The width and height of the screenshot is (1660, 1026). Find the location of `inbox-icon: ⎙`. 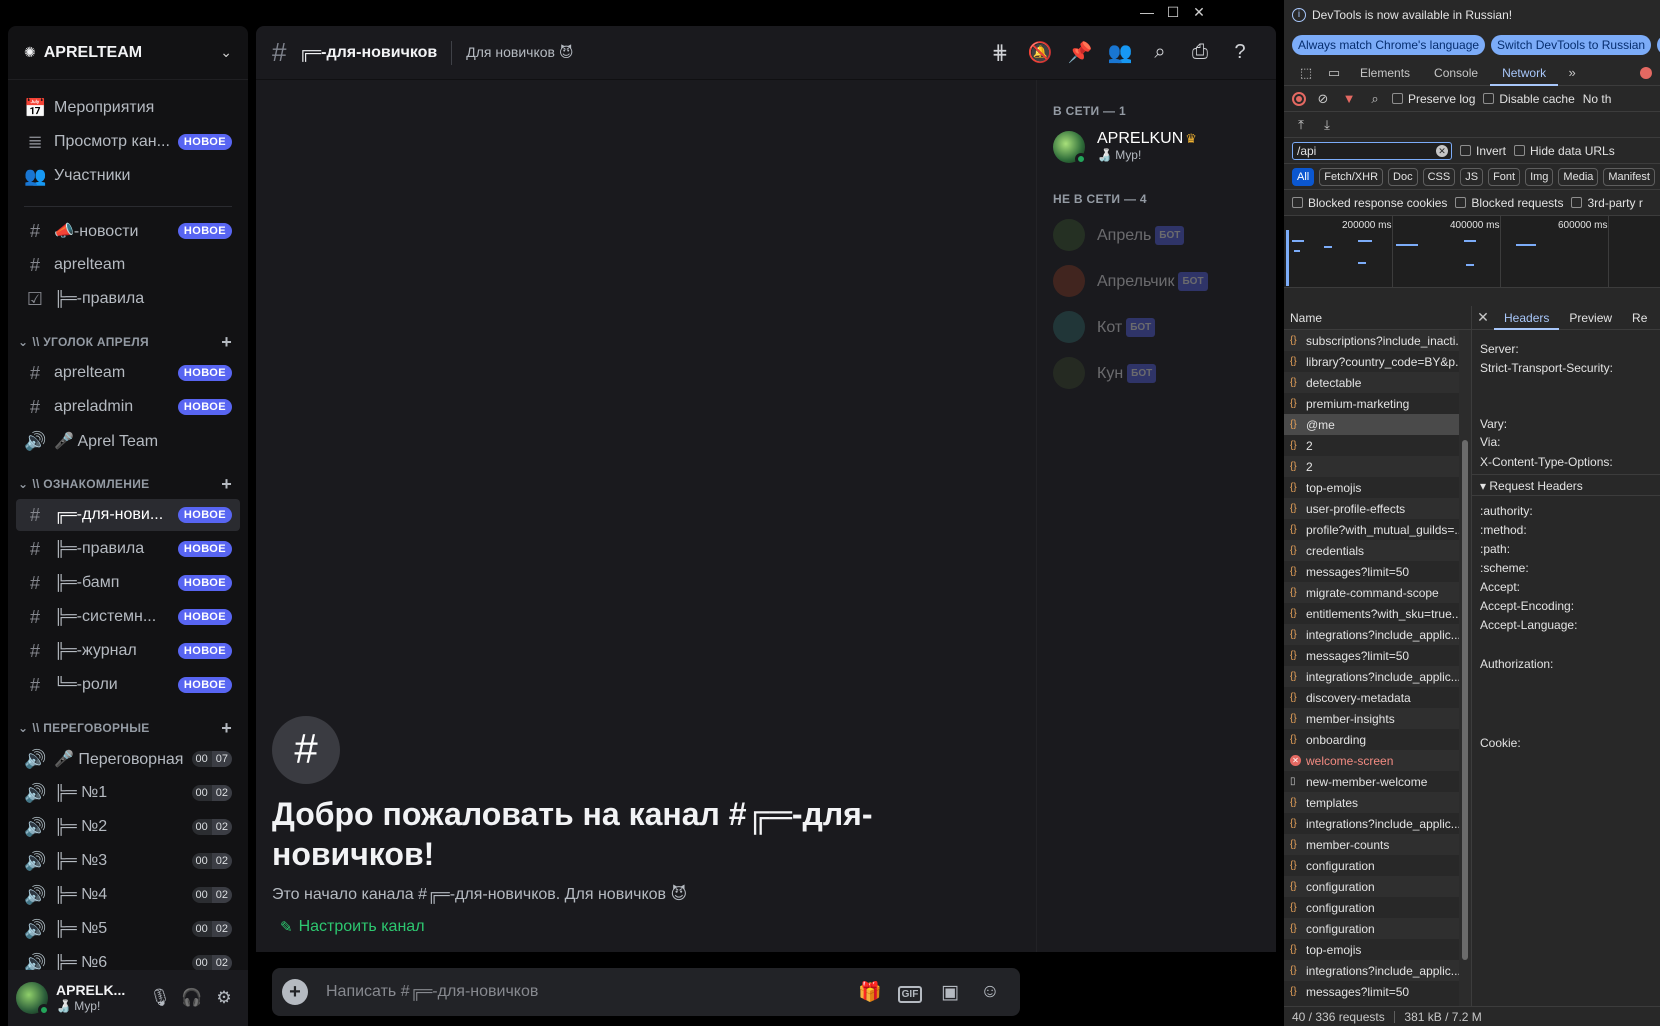

inbox-icon: ⎙ is located at coordinates (1200, 52).